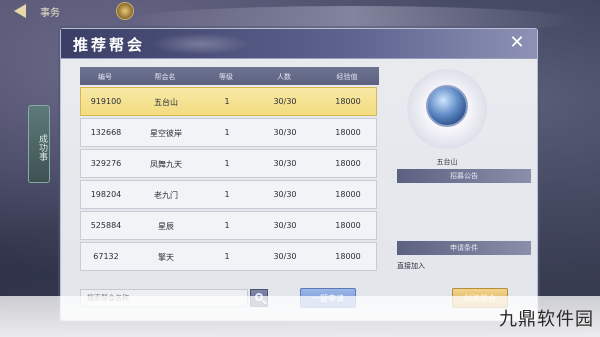 Image resolution: width=600 pixels, height=337 pixels. I want to click on header-id: 编号, so click(105, 77).